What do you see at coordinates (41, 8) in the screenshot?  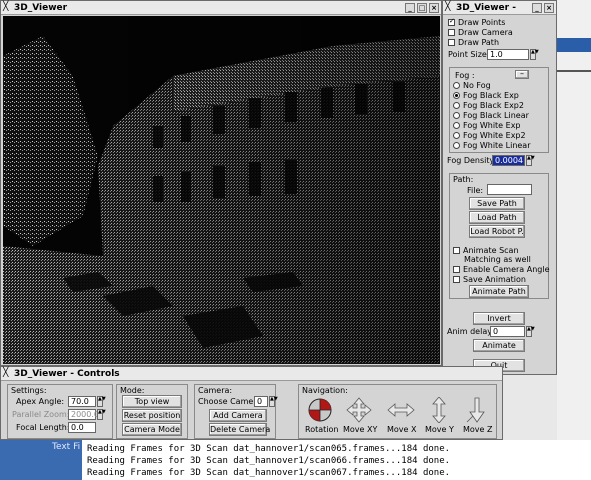 I see `window-title: 3D_Viewer` at bounding box center [41, 8].